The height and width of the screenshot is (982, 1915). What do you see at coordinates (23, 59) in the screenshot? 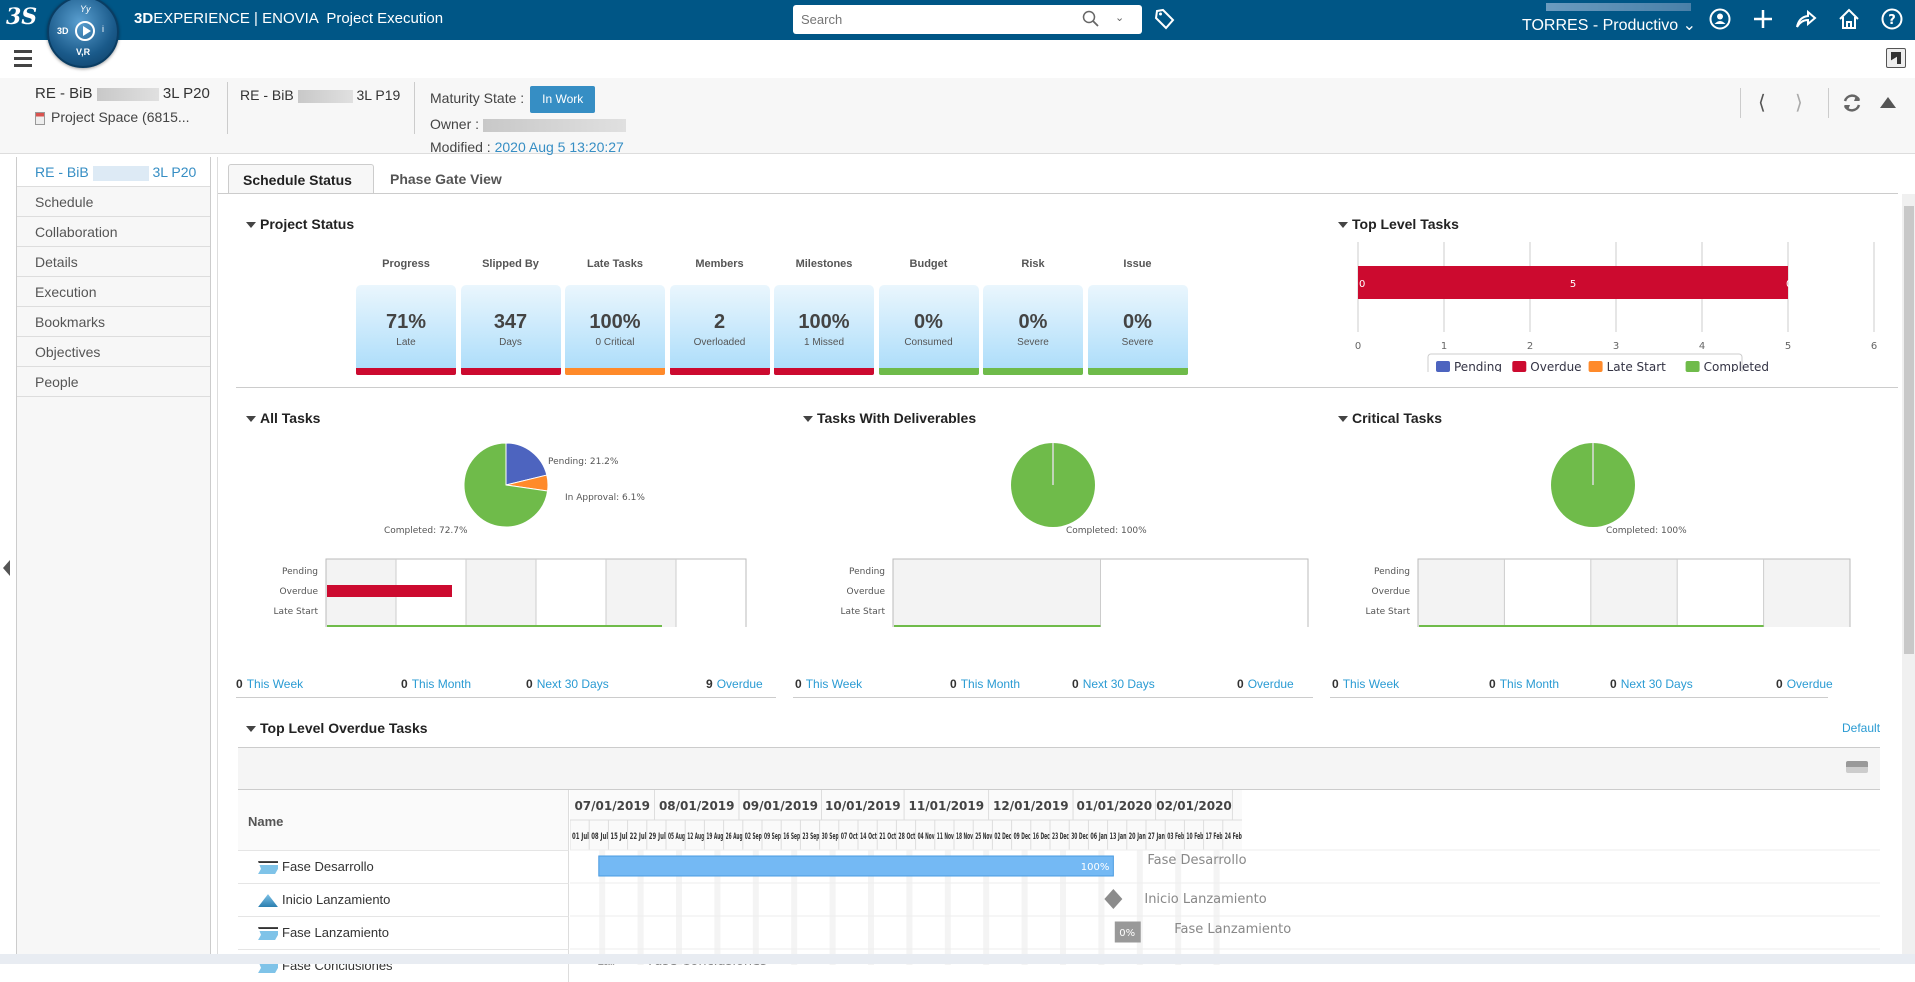
I see `hamburger-menu-icon` at bounding box center [23, 59].